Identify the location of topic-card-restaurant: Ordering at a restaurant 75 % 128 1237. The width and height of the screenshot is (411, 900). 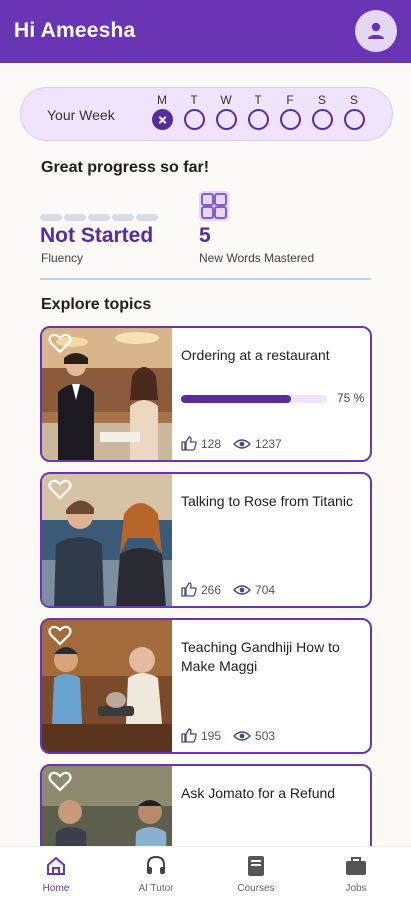
(206, 394).